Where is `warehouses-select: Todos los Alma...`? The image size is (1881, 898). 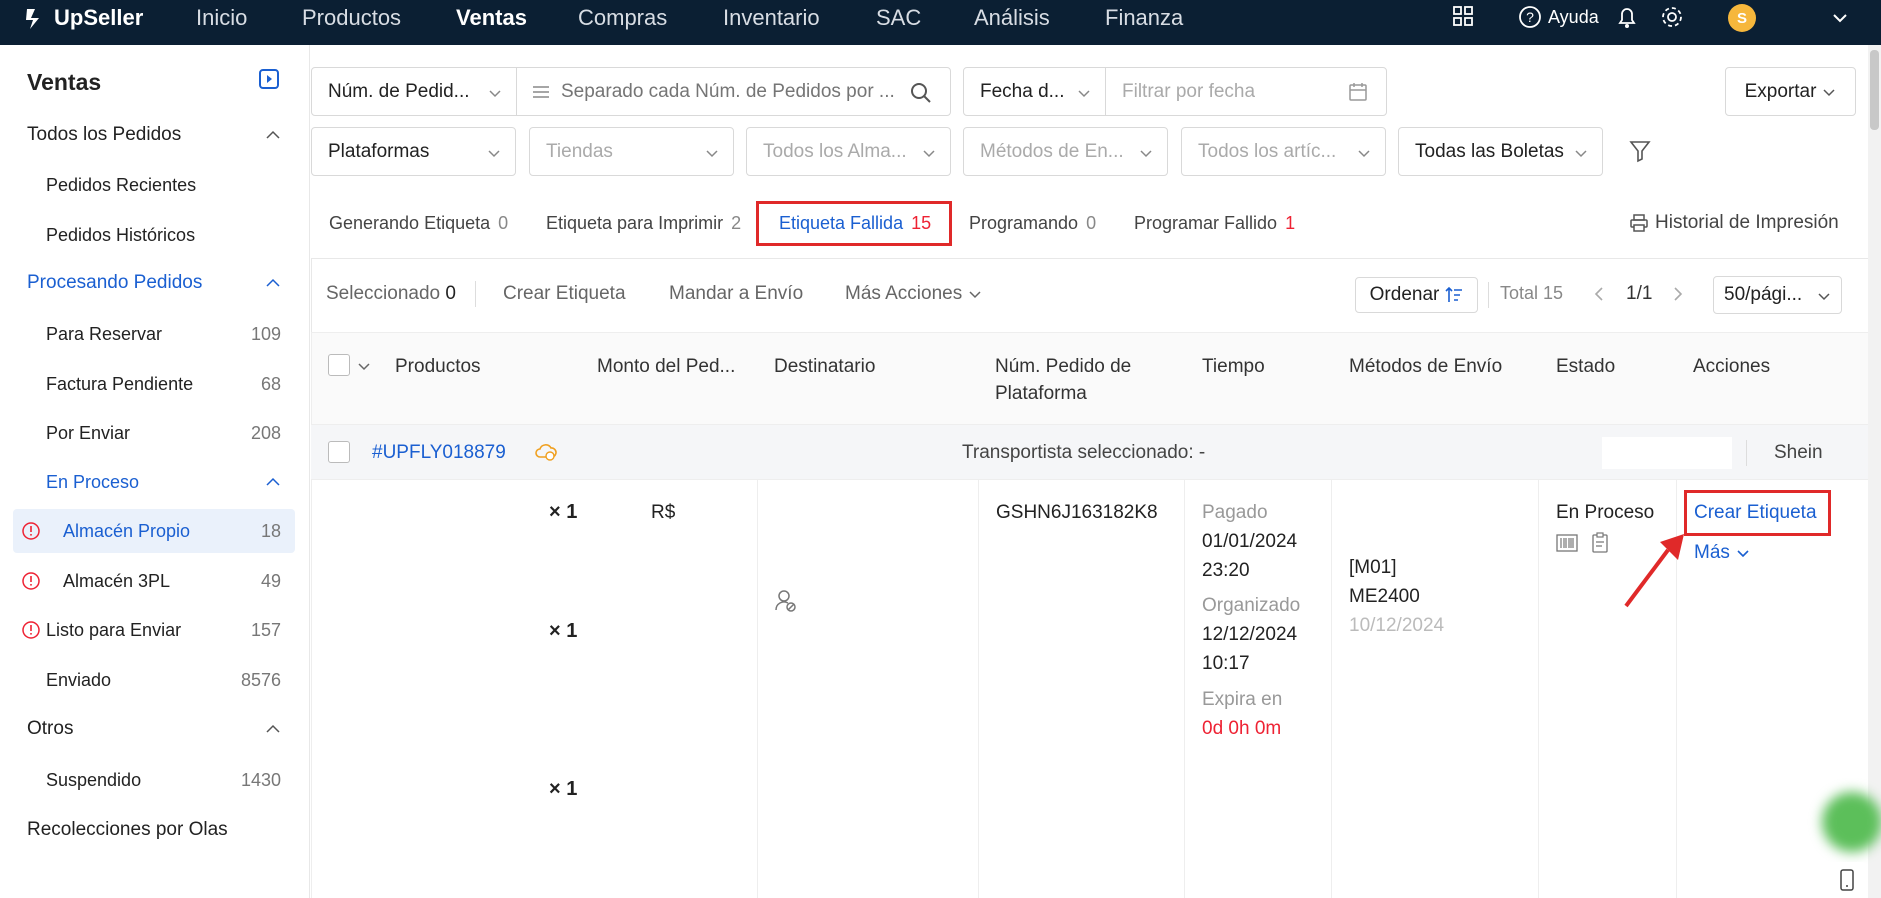
warehouses-select: Todos los Alma... is located at coordinates (848, 151).